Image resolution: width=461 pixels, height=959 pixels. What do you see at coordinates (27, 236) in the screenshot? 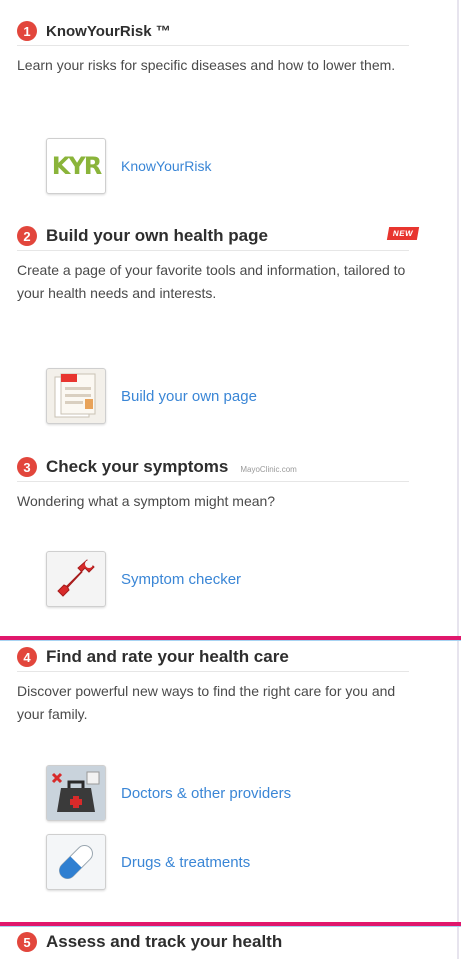
I see `step-number-badge: 2` at bounding box center [27, 236].